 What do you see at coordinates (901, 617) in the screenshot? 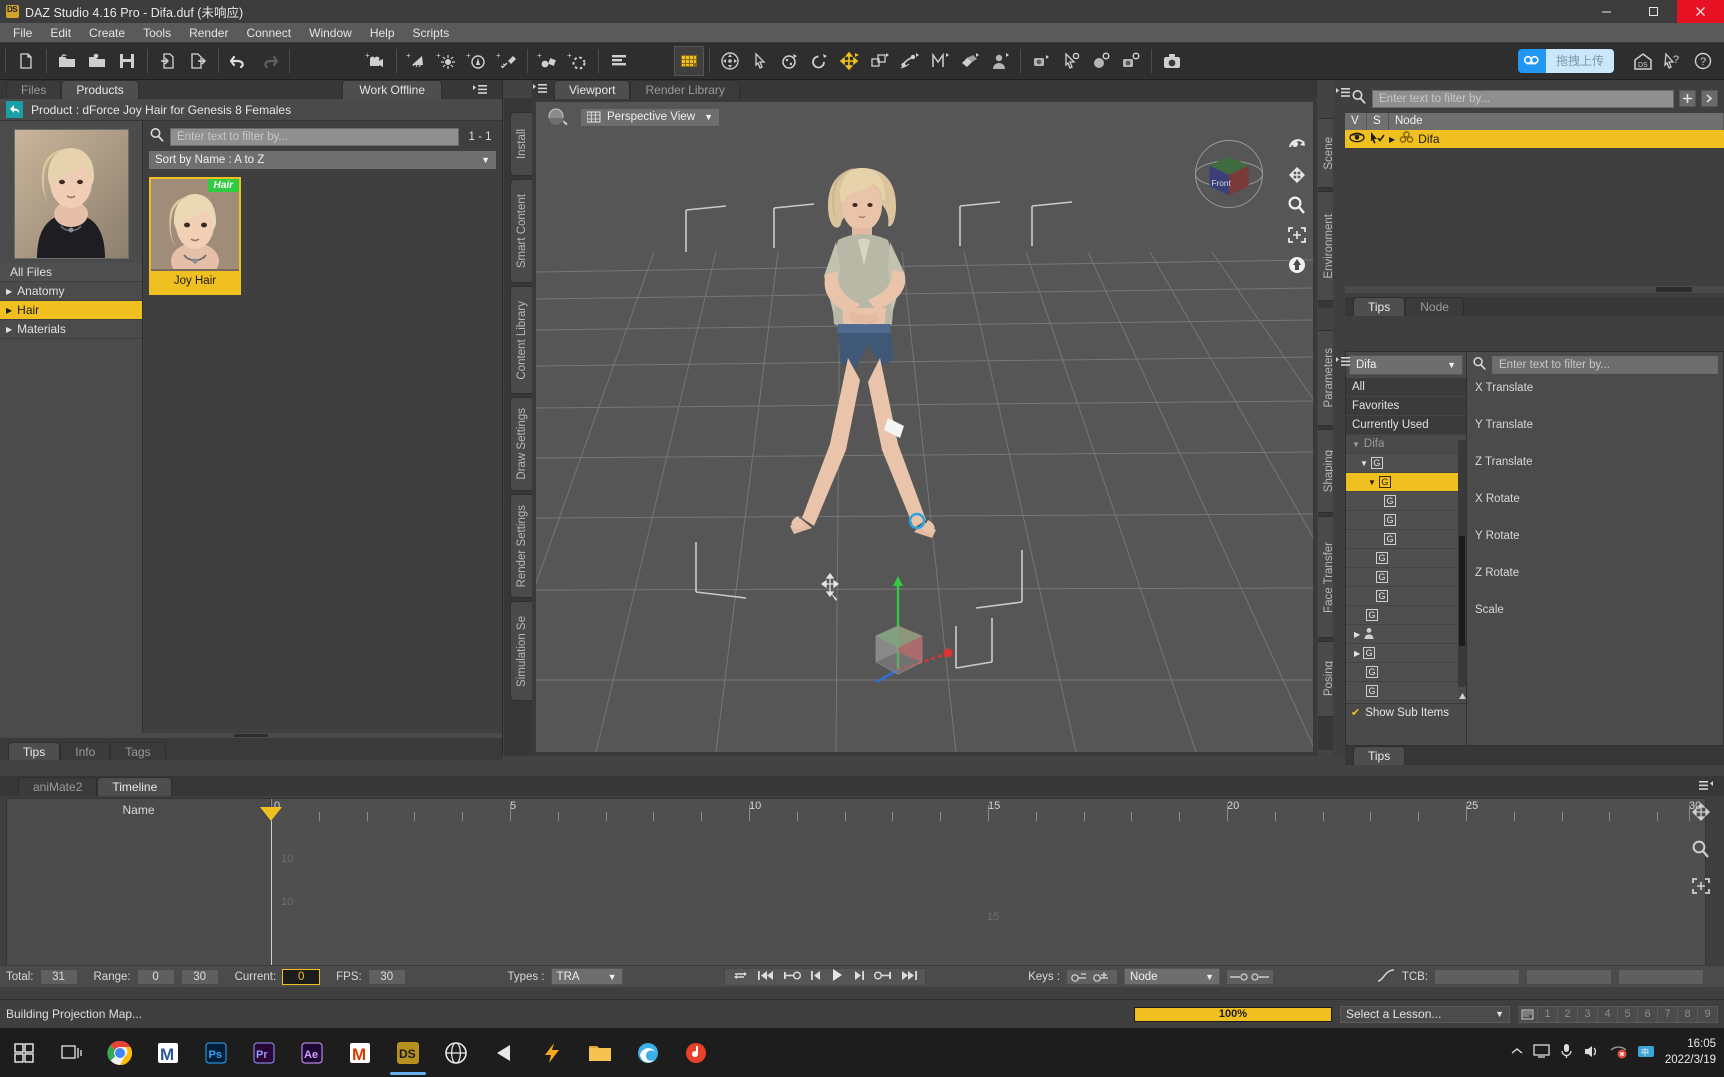
I see `transform-gizmo` at bounding box center [901, 617].